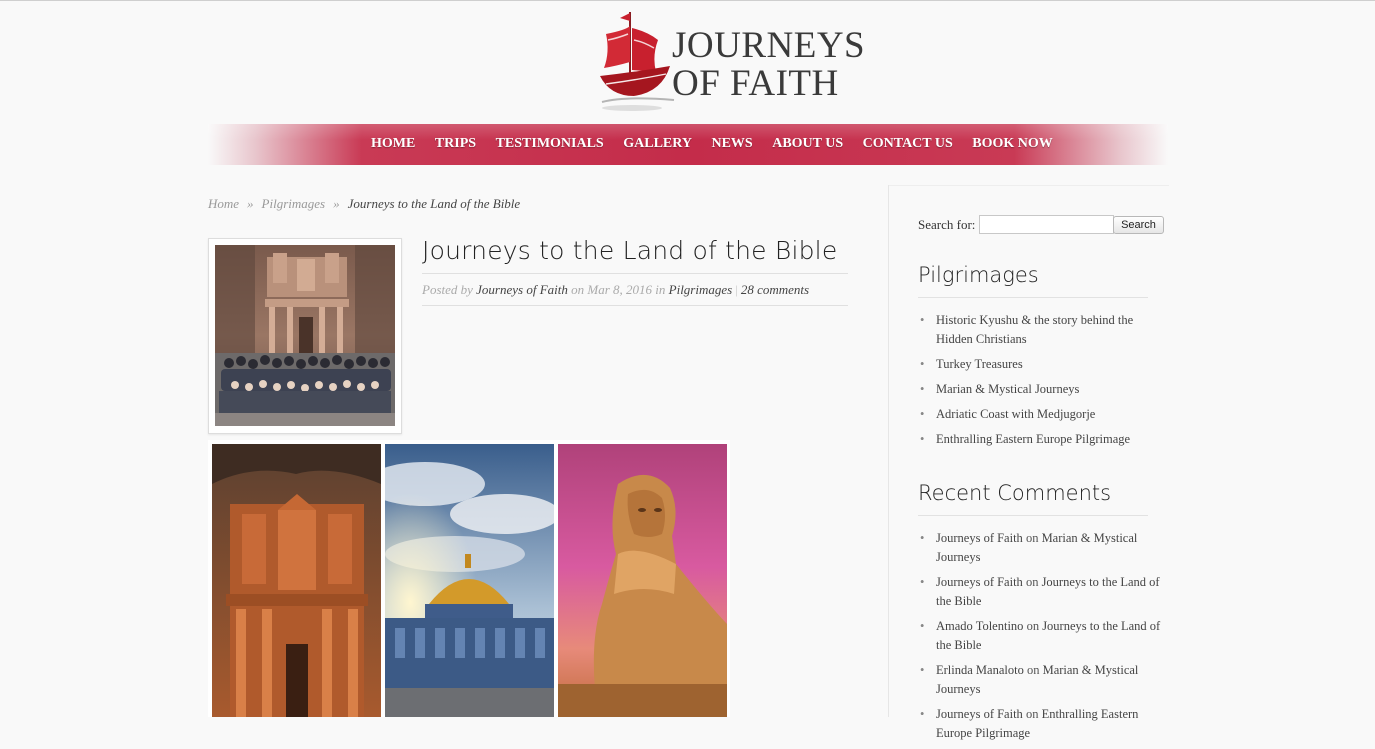 The height and width of the screenshot is (749, 1375). Describe the element at coordinates (687, 0) in the screenshot. I see `top-border` at that location.